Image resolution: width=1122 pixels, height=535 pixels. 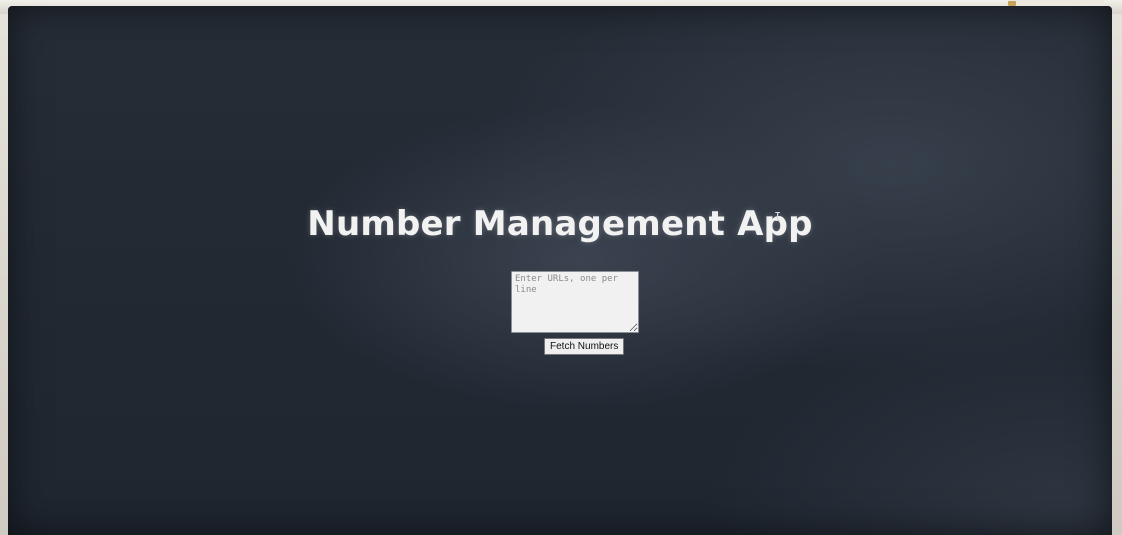 What do you see at coordinates (560, 224) in the screenshot?
I see `page-title: Number Management App` at bounding box center [560, 224].